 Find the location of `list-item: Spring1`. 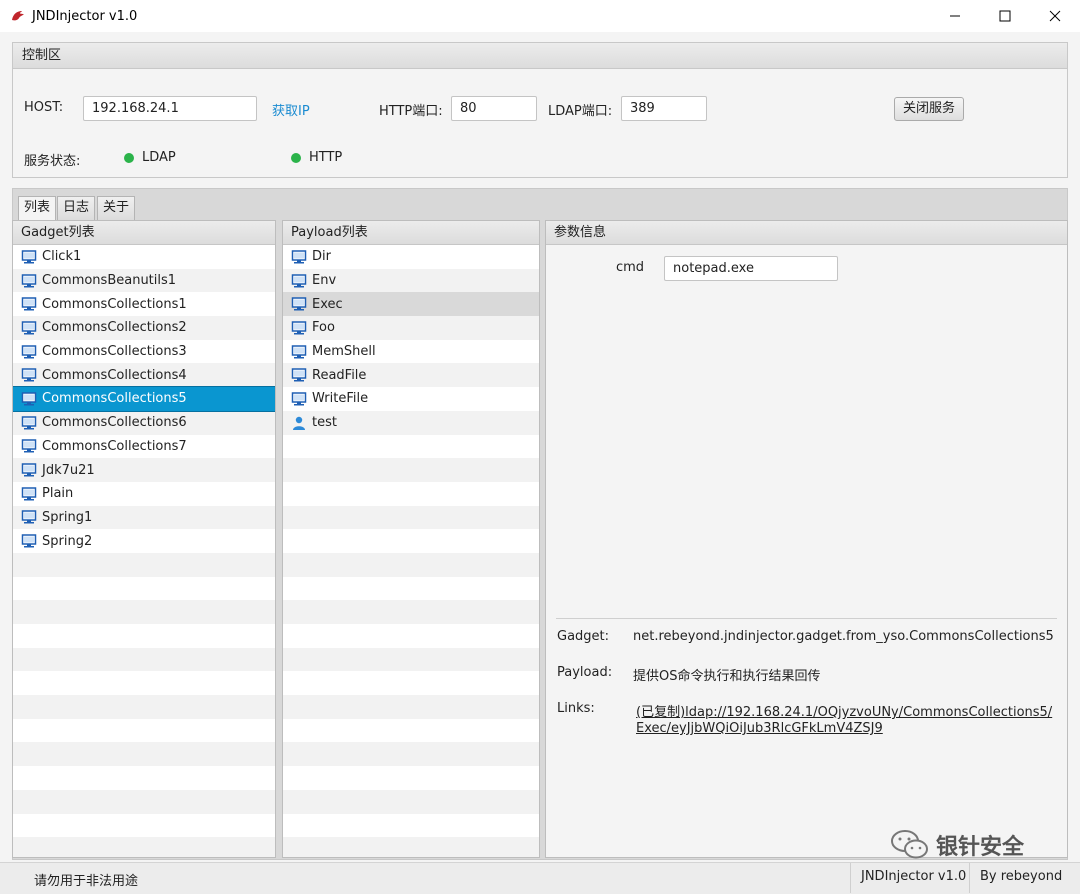

list-item: Spring1 is located at coordinates (144, 517).